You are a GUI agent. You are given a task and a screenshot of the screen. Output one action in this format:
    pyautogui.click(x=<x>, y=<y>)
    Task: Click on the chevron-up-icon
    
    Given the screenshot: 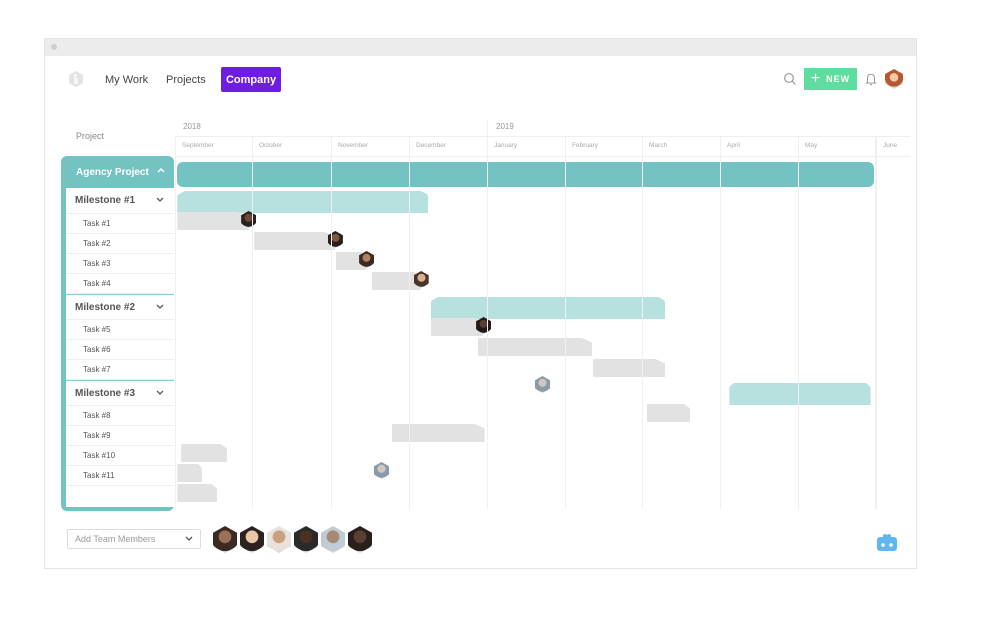 What is the action you would take?
    pyautogui.click(x=161, y=170)
    